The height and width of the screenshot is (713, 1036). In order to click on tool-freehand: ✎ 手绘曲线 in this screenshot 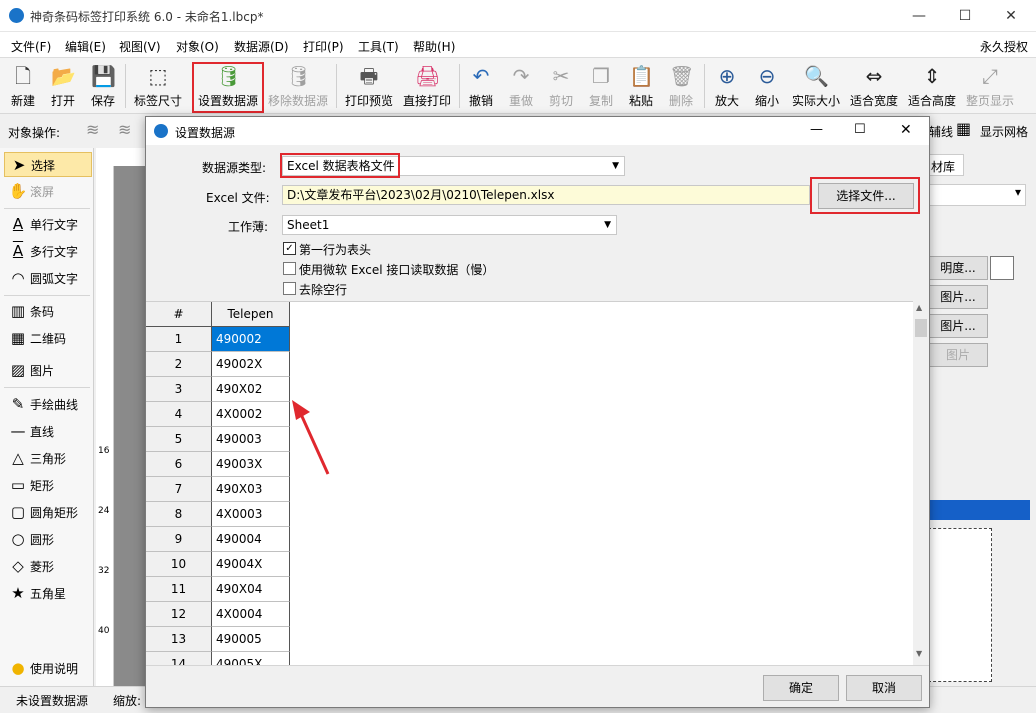, I will do `click(48, 404)`.